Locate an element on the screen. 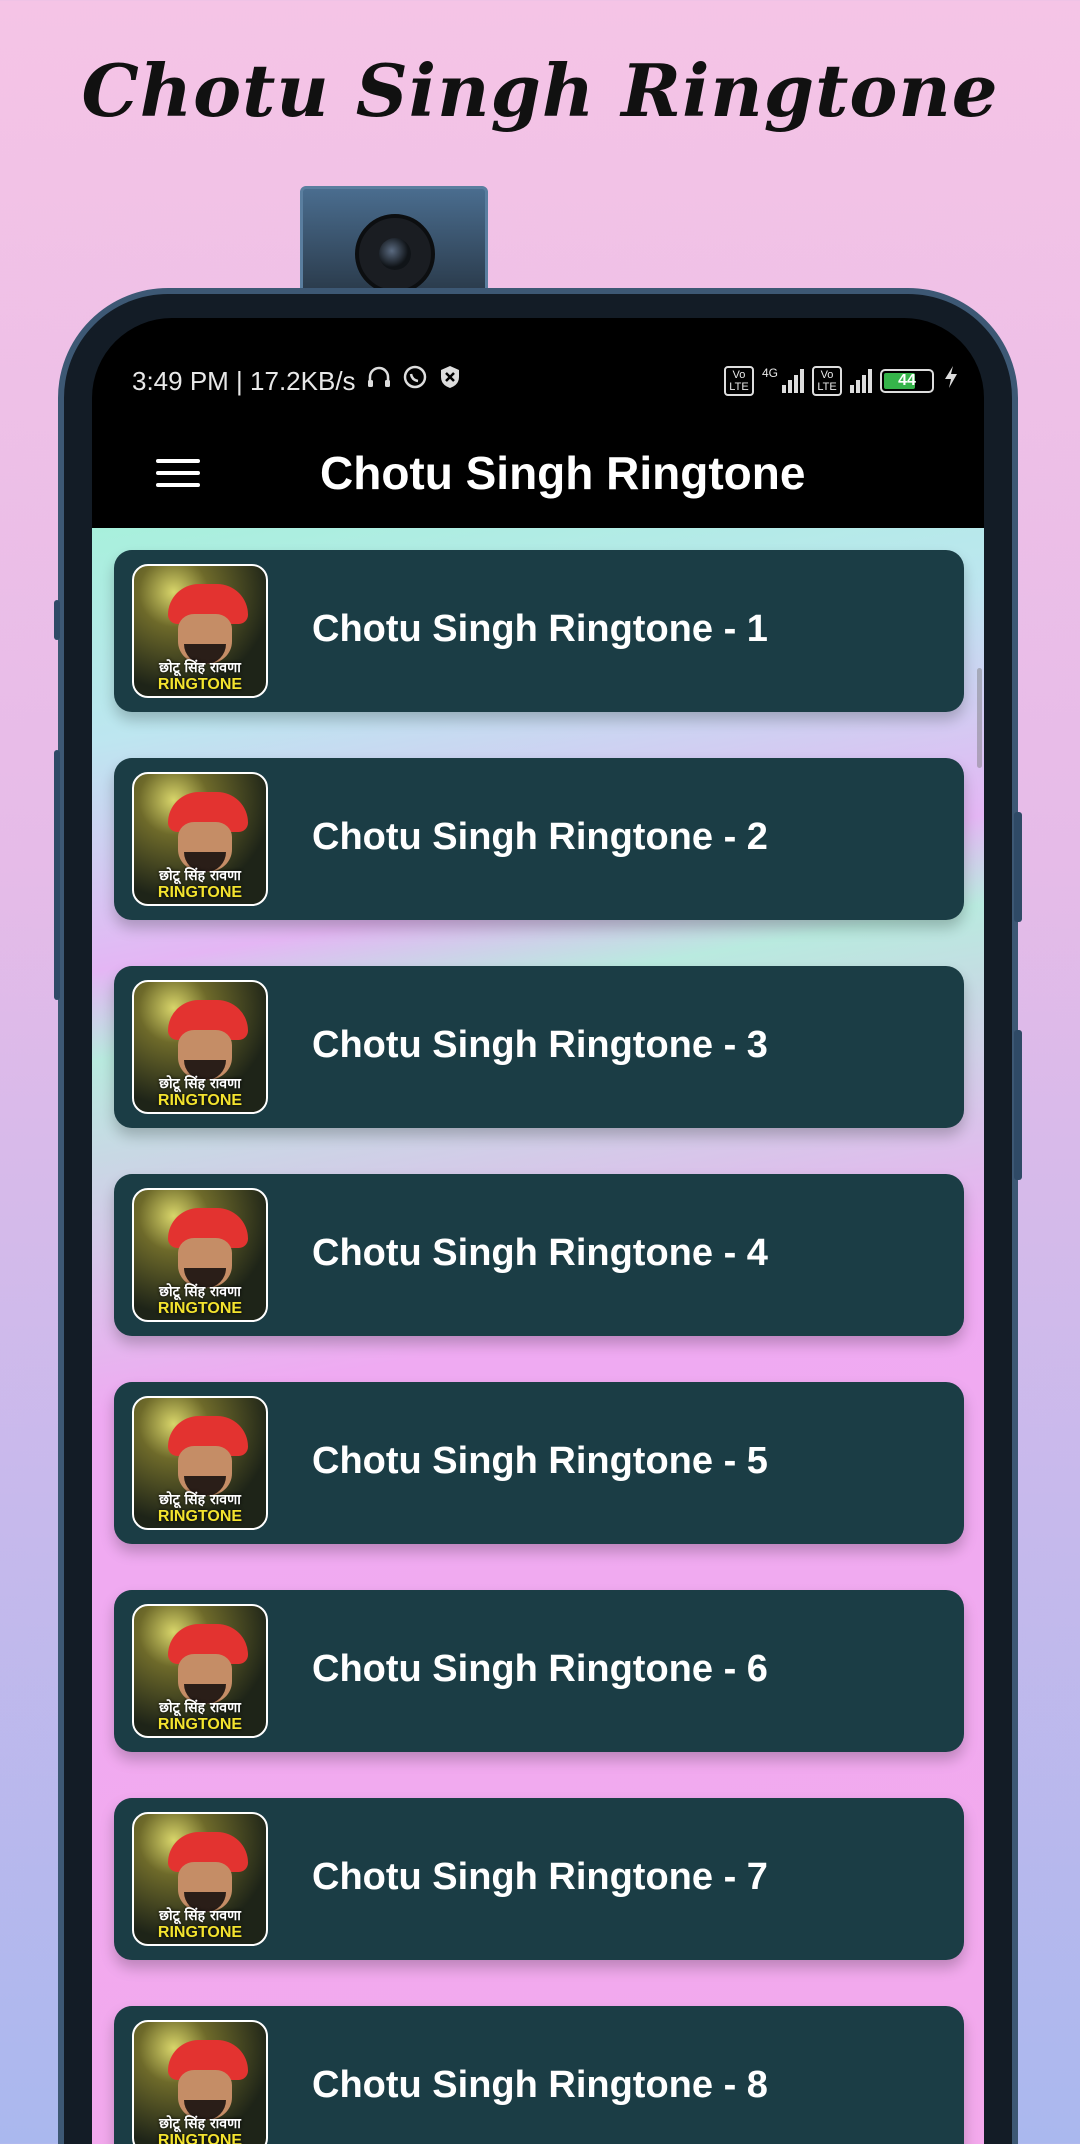 This screenshot has width=1080, height=2144. ringtone-label: Chotu Singh Ringtone - 8 is located at coordinates (540, 2085).